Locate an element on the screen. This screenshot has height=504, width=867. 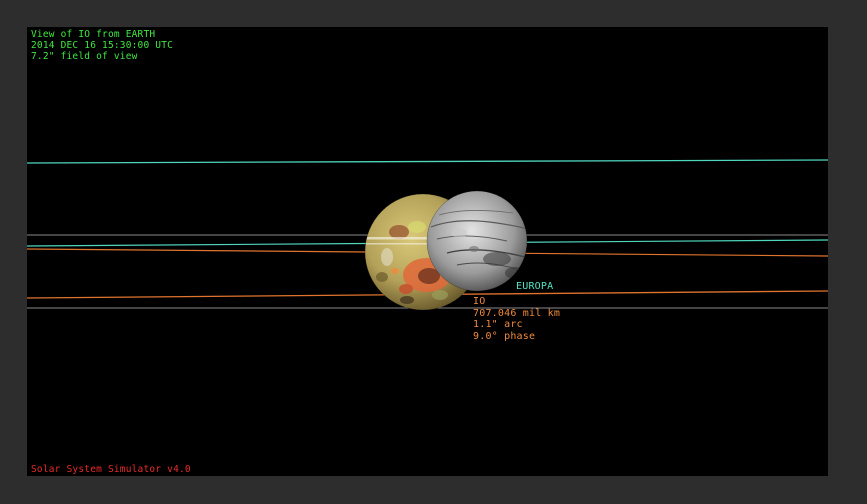
io-distance-label: 707.046 mil km is located at coordinates (517, 313).